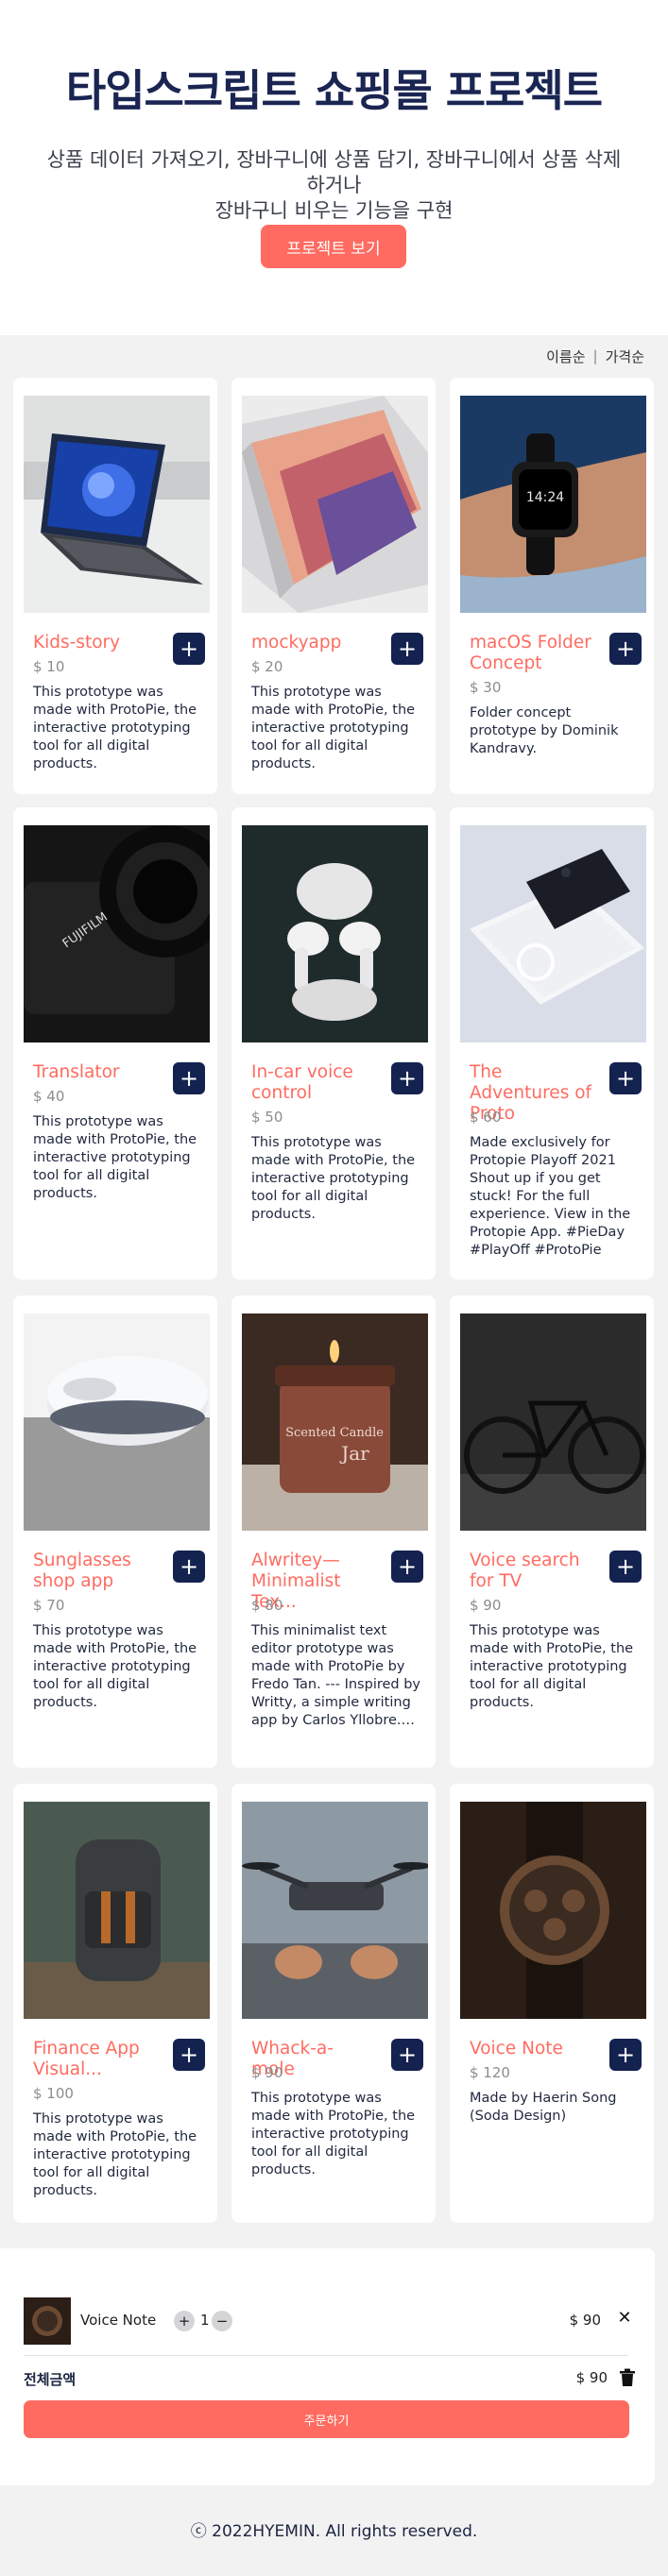  Describe the element at coordinates (77, 642) in the screenshot. I see `product-title: Kids-story` at that location.